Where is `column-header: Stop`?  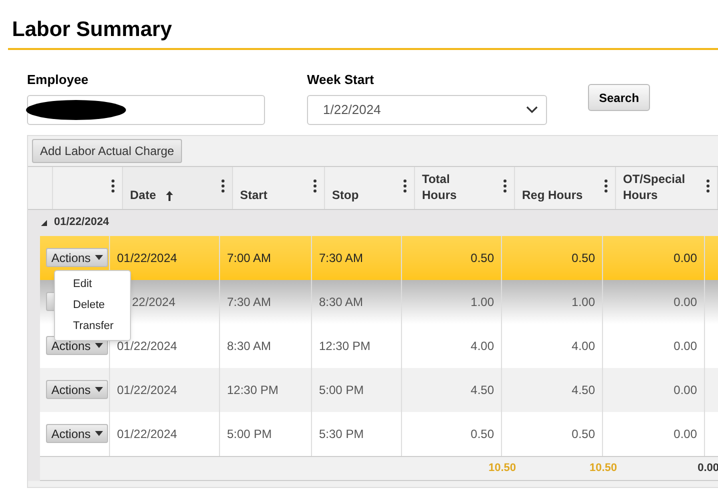 column-header: Stop is located at coordinates (370, 187).